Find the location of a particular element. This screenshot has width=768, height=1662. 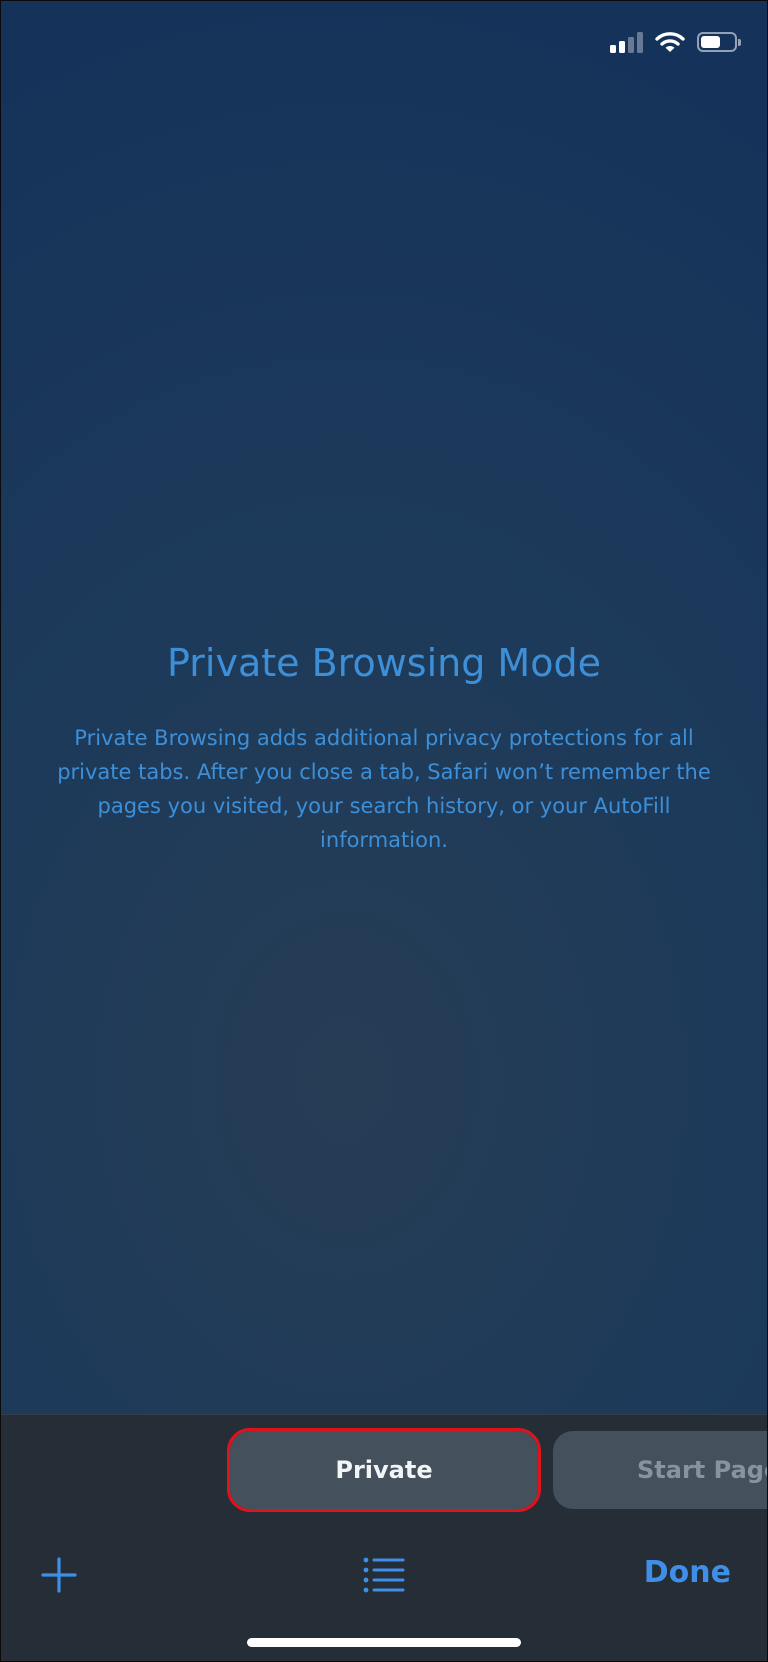

tab-group-private: Private is located at coordinates (384, 1470).